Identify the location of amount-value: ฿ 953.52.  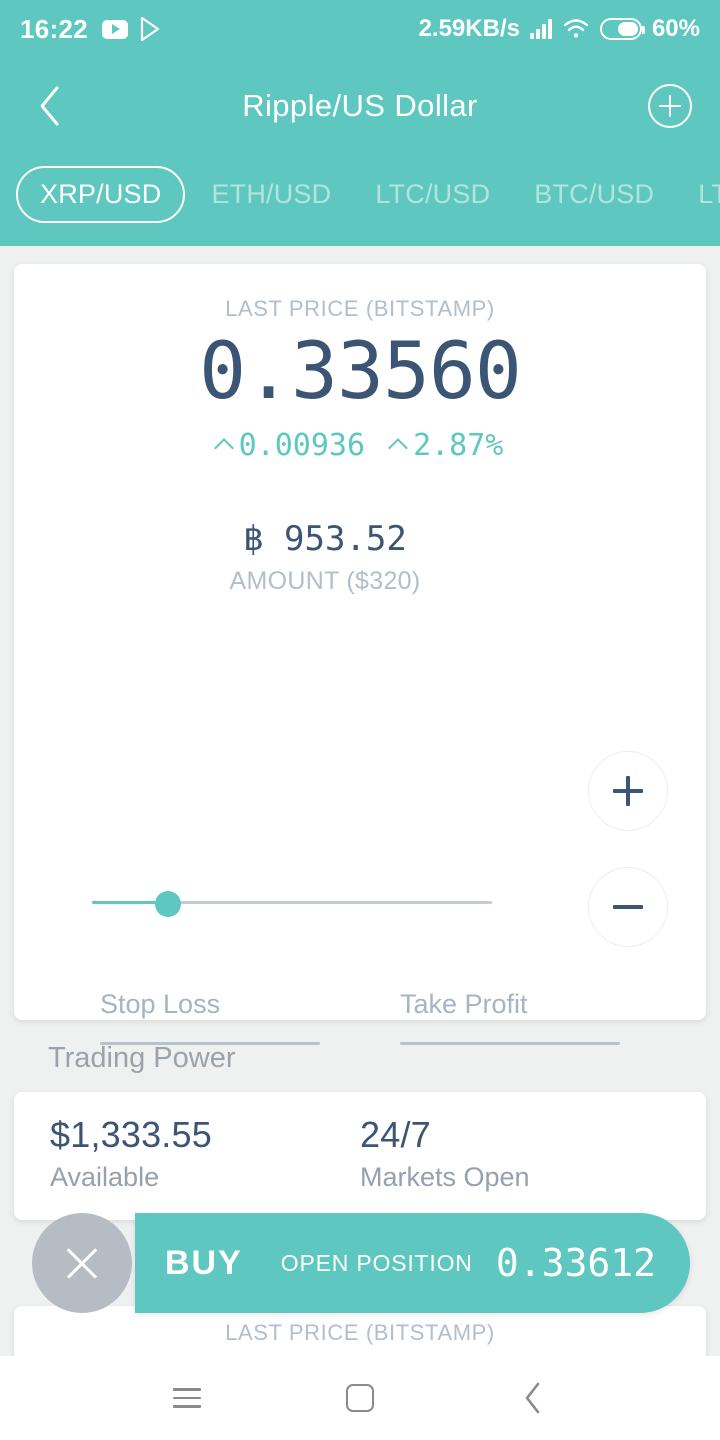
(325, 538).